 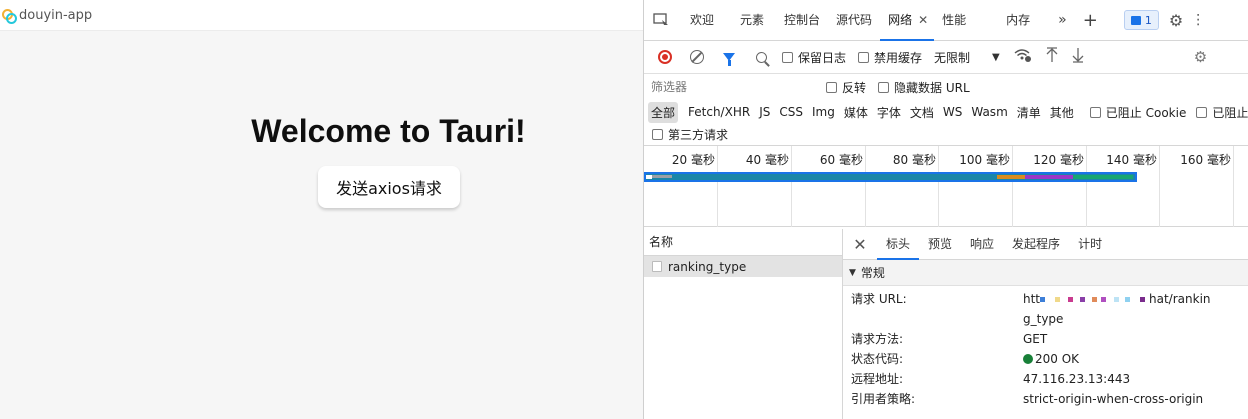 What do you see at coordinates (663, 112) in the screenshot?
I see `type-filter-all: 全部` at bounding box center [663, 112].